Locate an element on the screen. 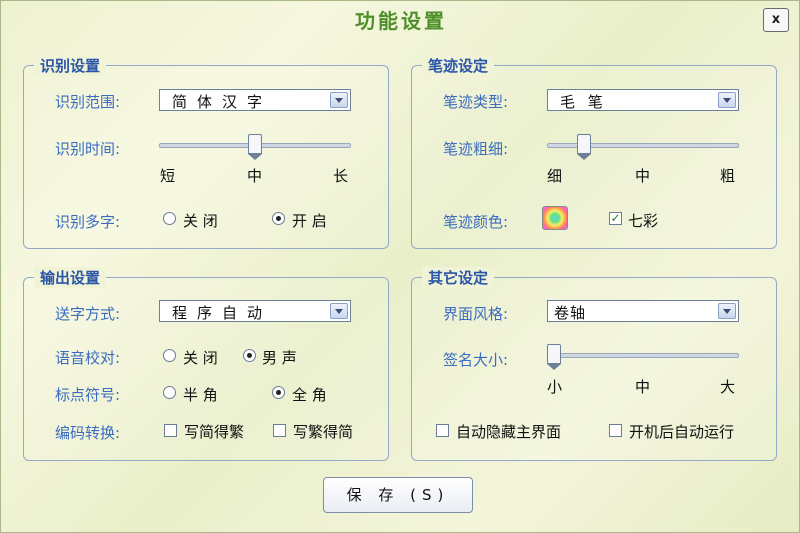 This screenshot has height=533, width=800. close-button: x is located at coordinates (776, 20).